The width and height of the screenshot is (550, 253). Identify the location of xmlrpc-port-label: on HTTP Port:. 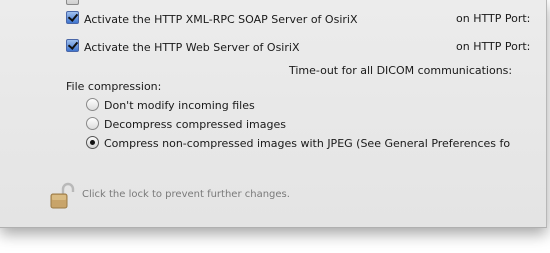
(493, 18).